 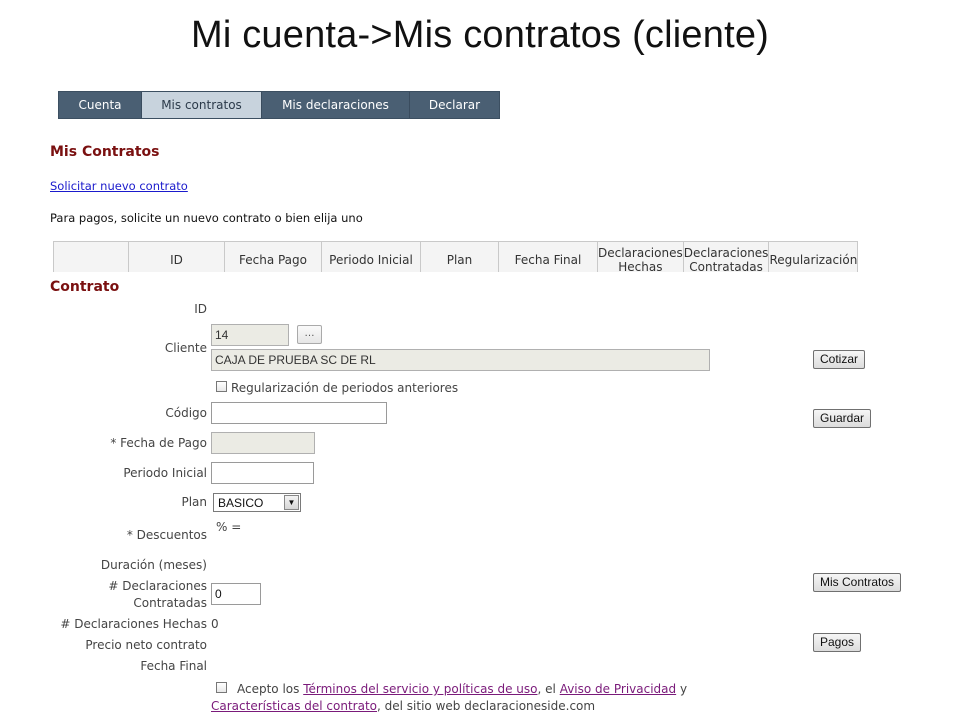 I want to click on contract-features-link: Características del contrato, so click(x=294, y=706).